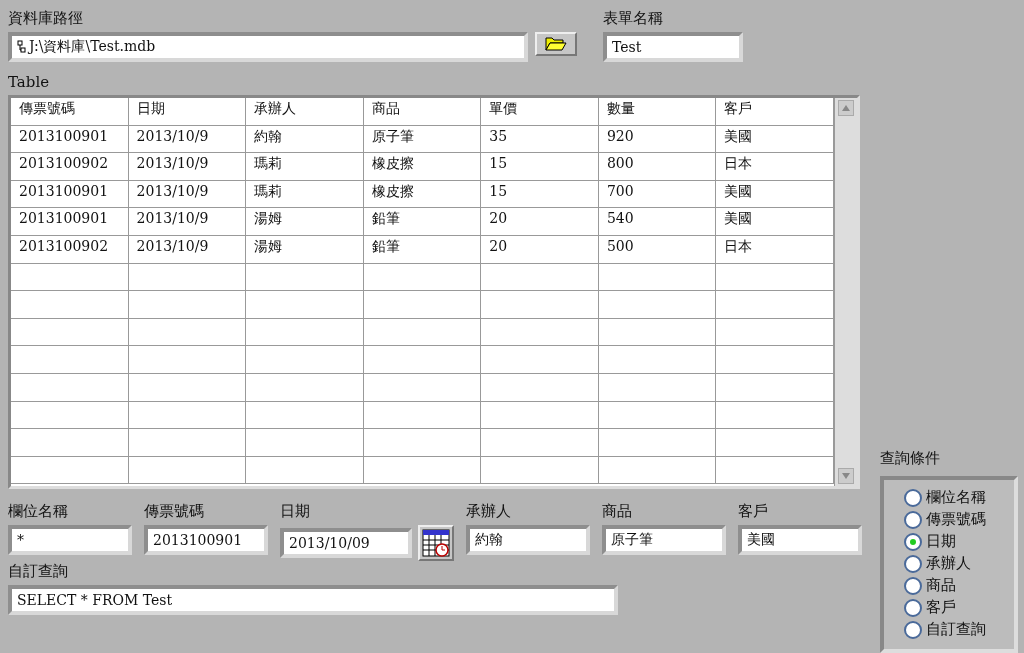 This screenshot has width=1024, height=653. Describe the element at coordinates (46, 18) in the screenshot. I see `path-label: 資料庫路徑` at that location.